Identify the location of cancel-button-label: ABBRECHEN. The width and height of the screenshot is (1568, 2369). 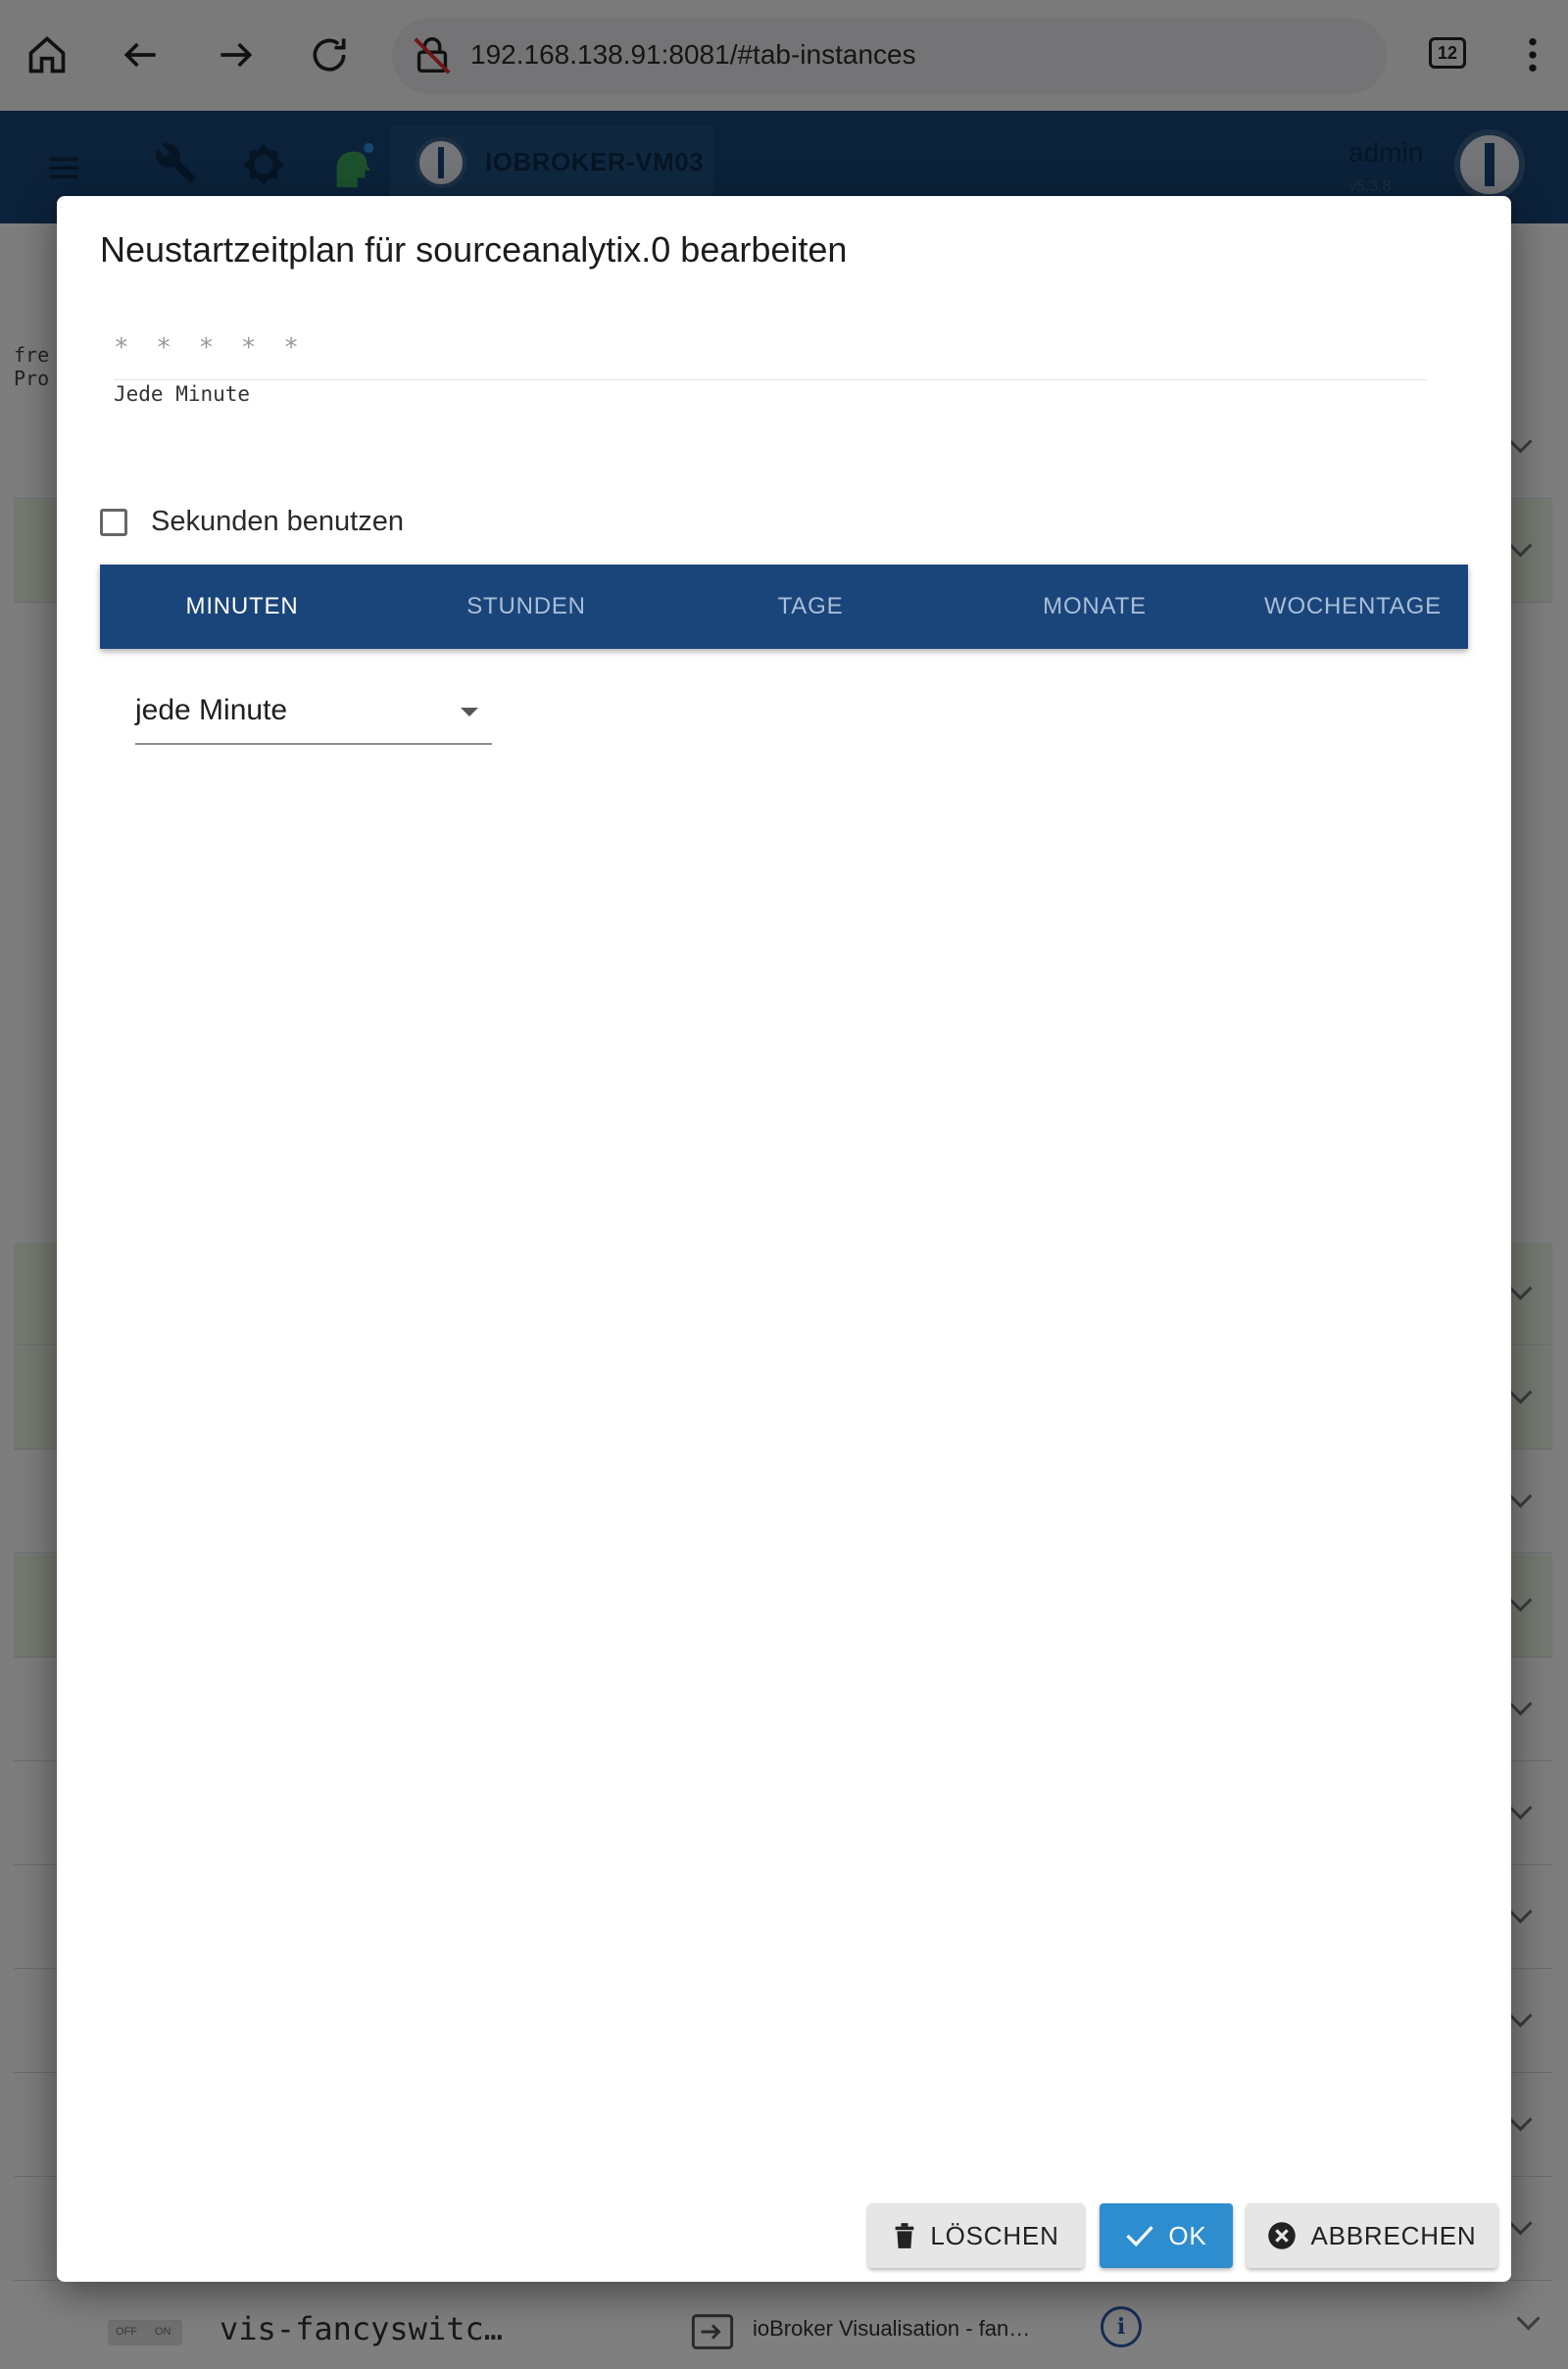
(1393, 2235).